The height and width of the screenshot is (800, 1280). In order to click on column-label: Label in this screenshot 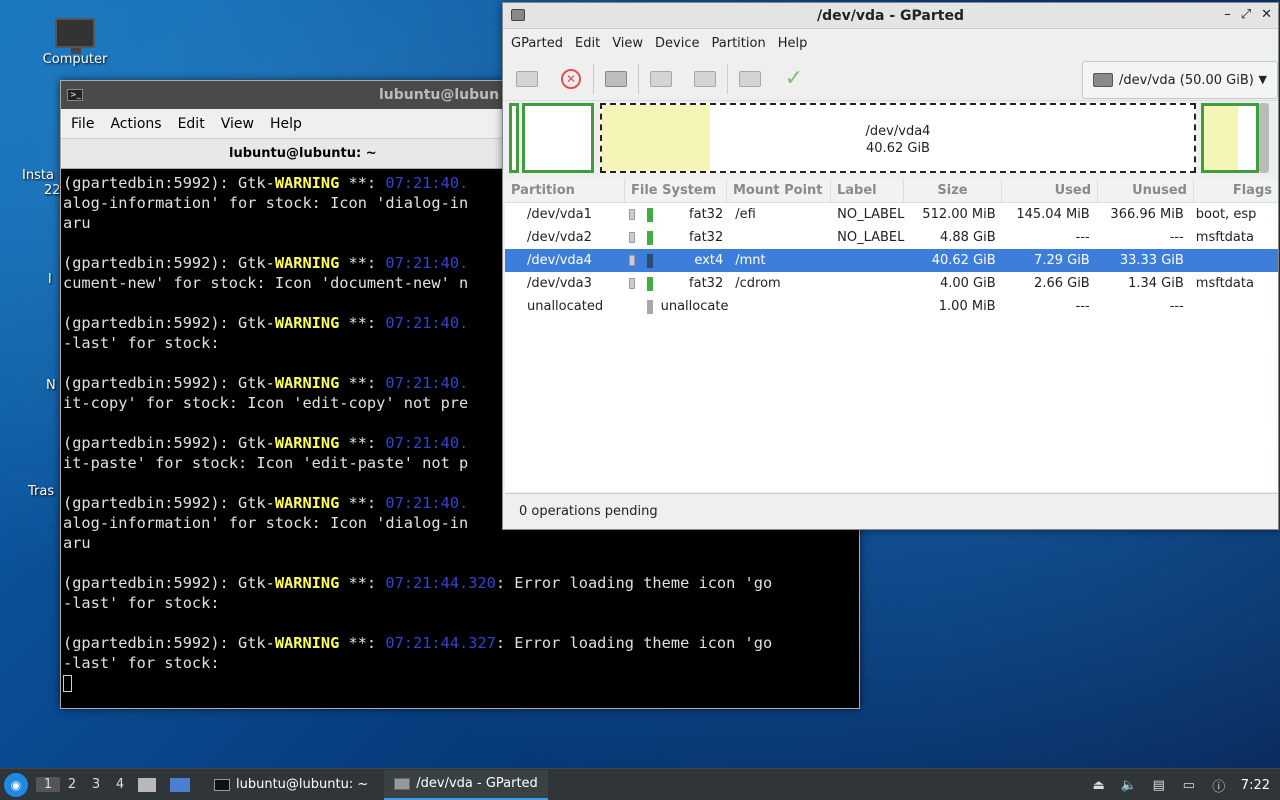, I will do `click(867, 190)`.